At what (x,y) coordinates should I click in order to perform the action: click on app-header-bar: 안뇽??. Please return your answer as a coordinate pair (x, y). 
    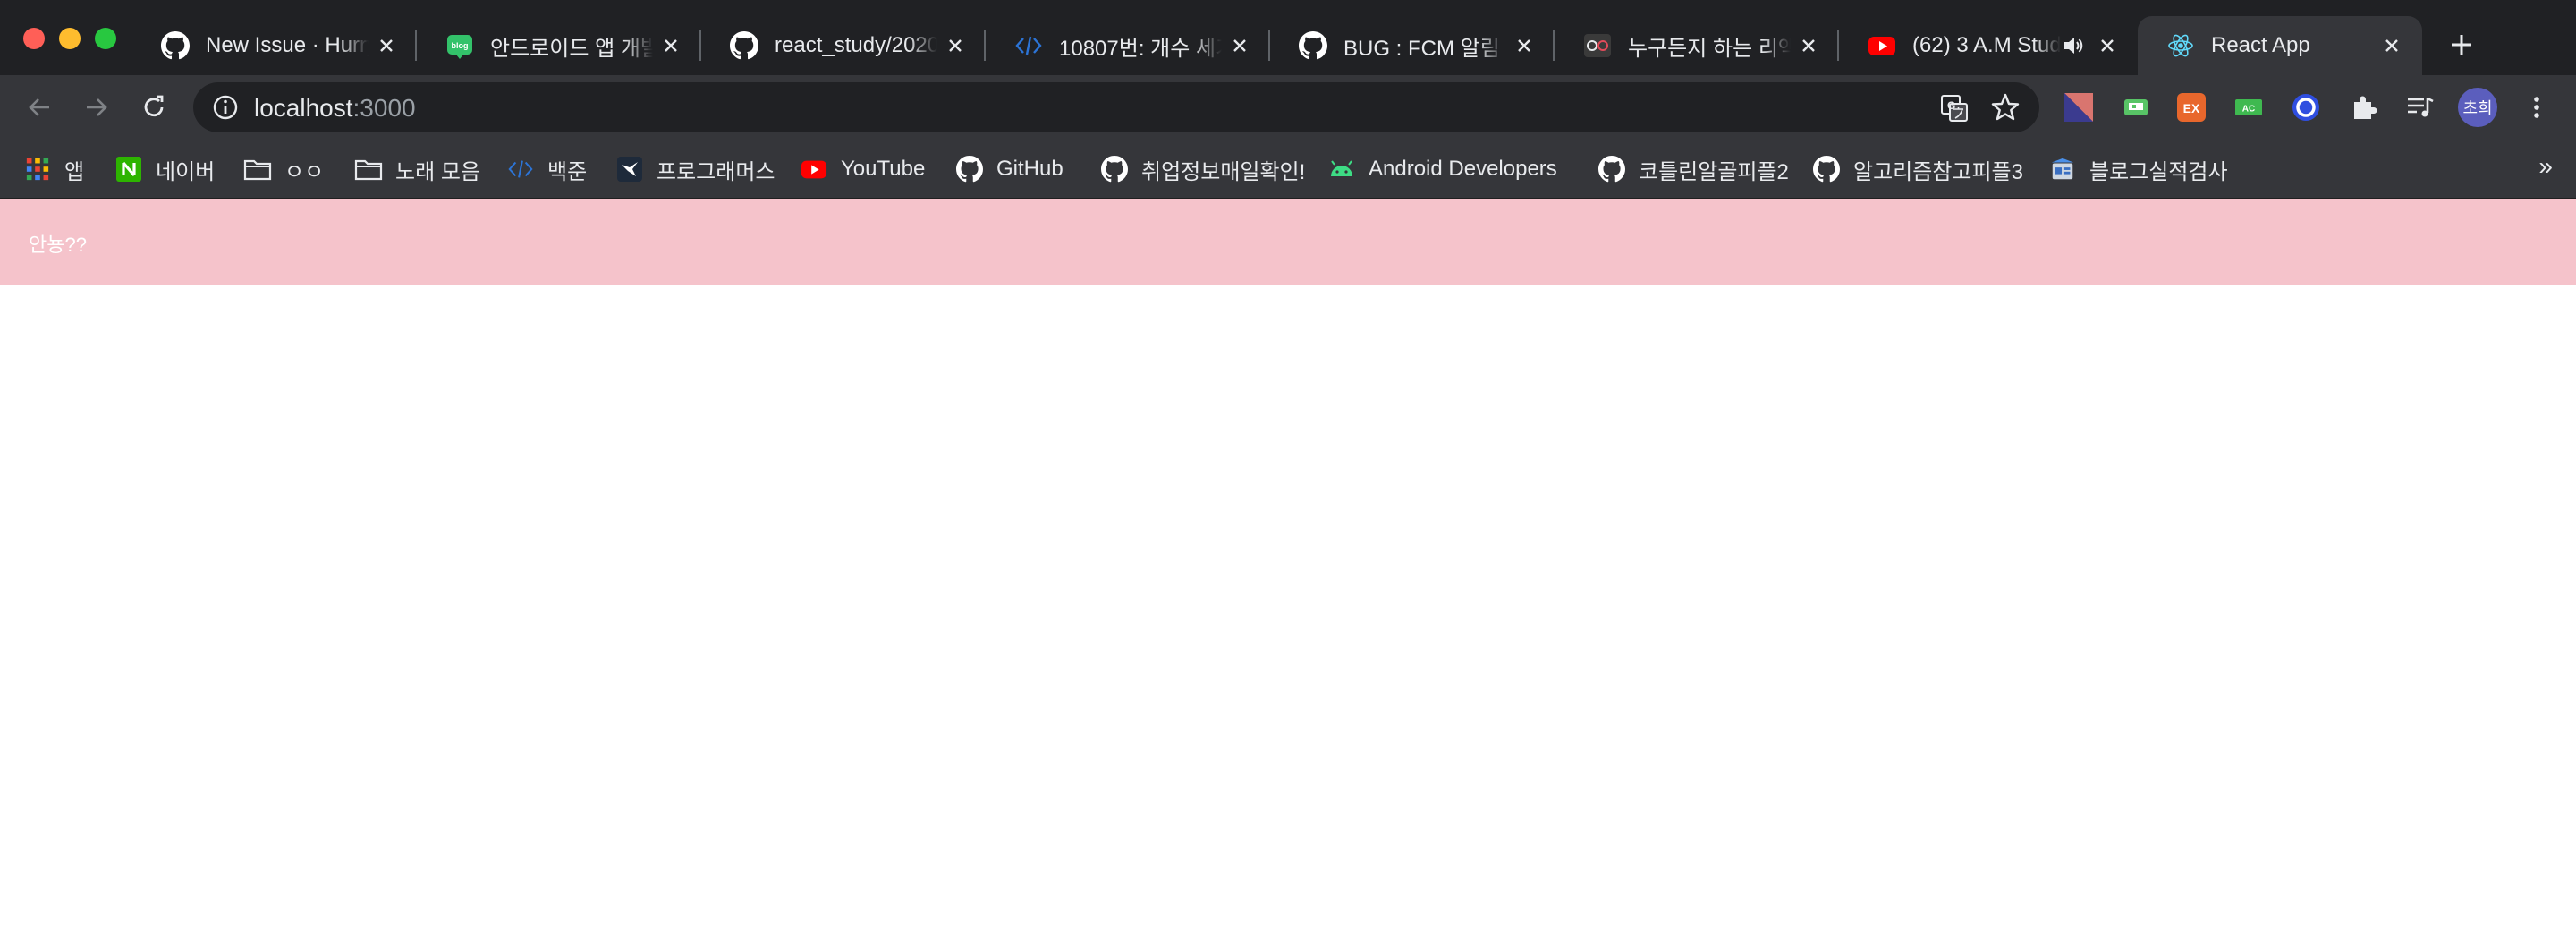
    Looking at the image, I should click on (1288, 242).